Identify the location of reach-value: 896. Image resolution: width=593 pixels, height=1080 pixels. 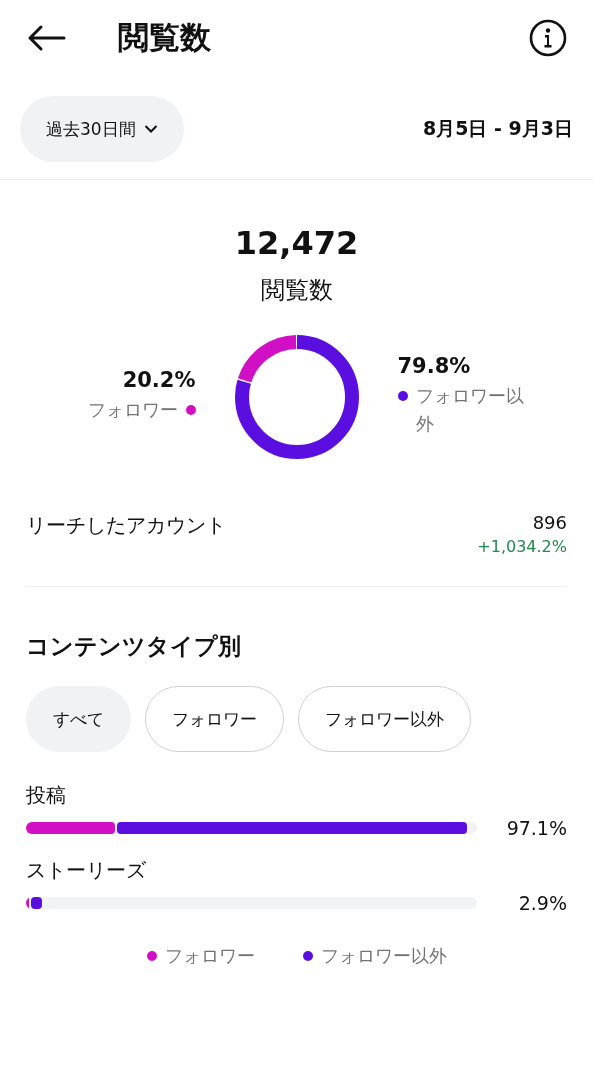
(549, 522).